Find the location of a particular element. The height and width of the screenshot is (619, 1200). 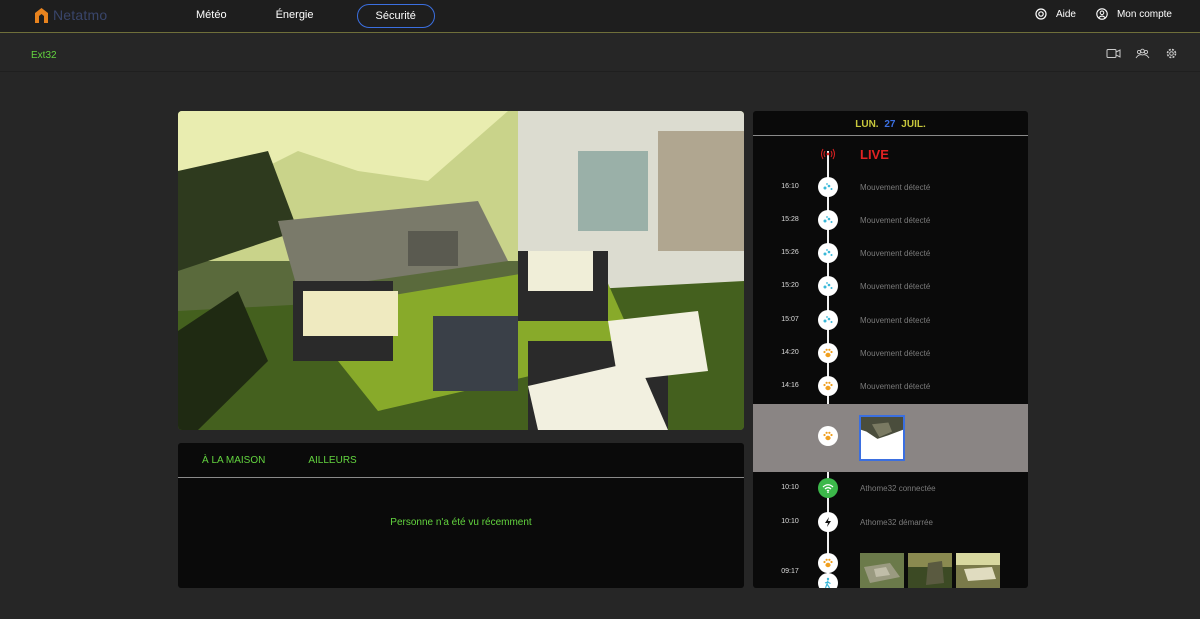

timeline-event: 15:07 Mouvement détecté is located at coordinates (890, 321).